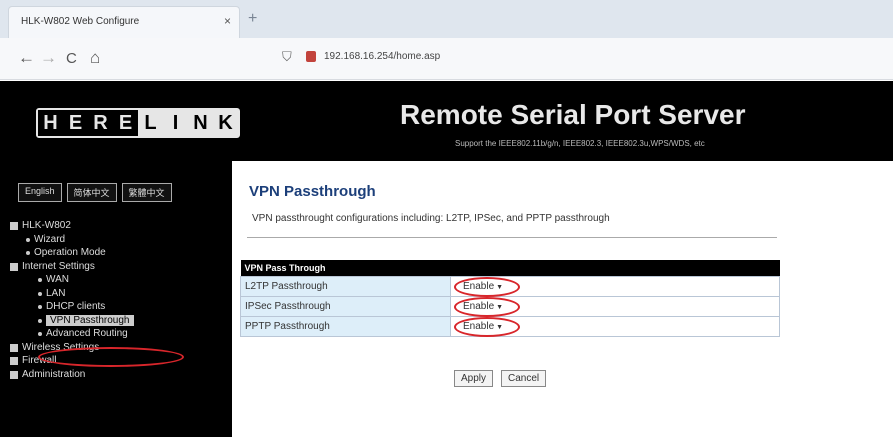  What do you see at coordinates (56, 293) in the screenshot?
I see `sidebar-item-label: LAN` at bounding box center [56, 293].